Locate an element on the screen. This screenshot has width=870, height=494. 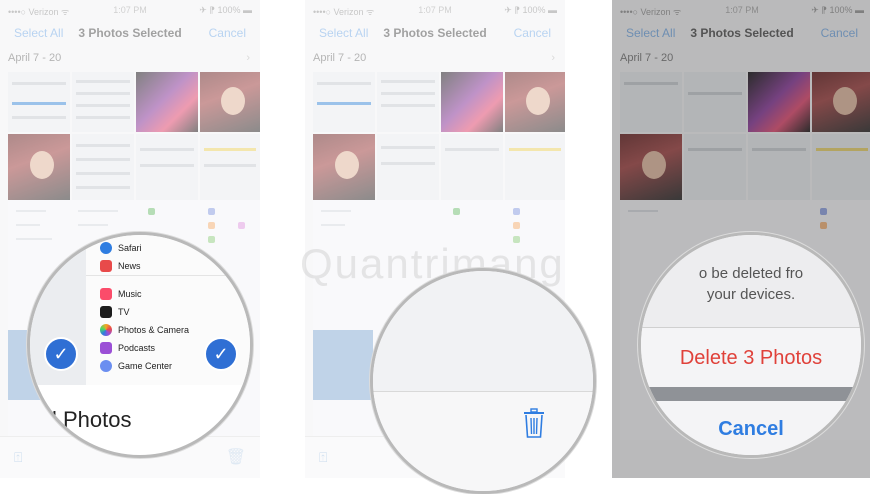
share-item-tv: TV is located at coordinates (115, 312).